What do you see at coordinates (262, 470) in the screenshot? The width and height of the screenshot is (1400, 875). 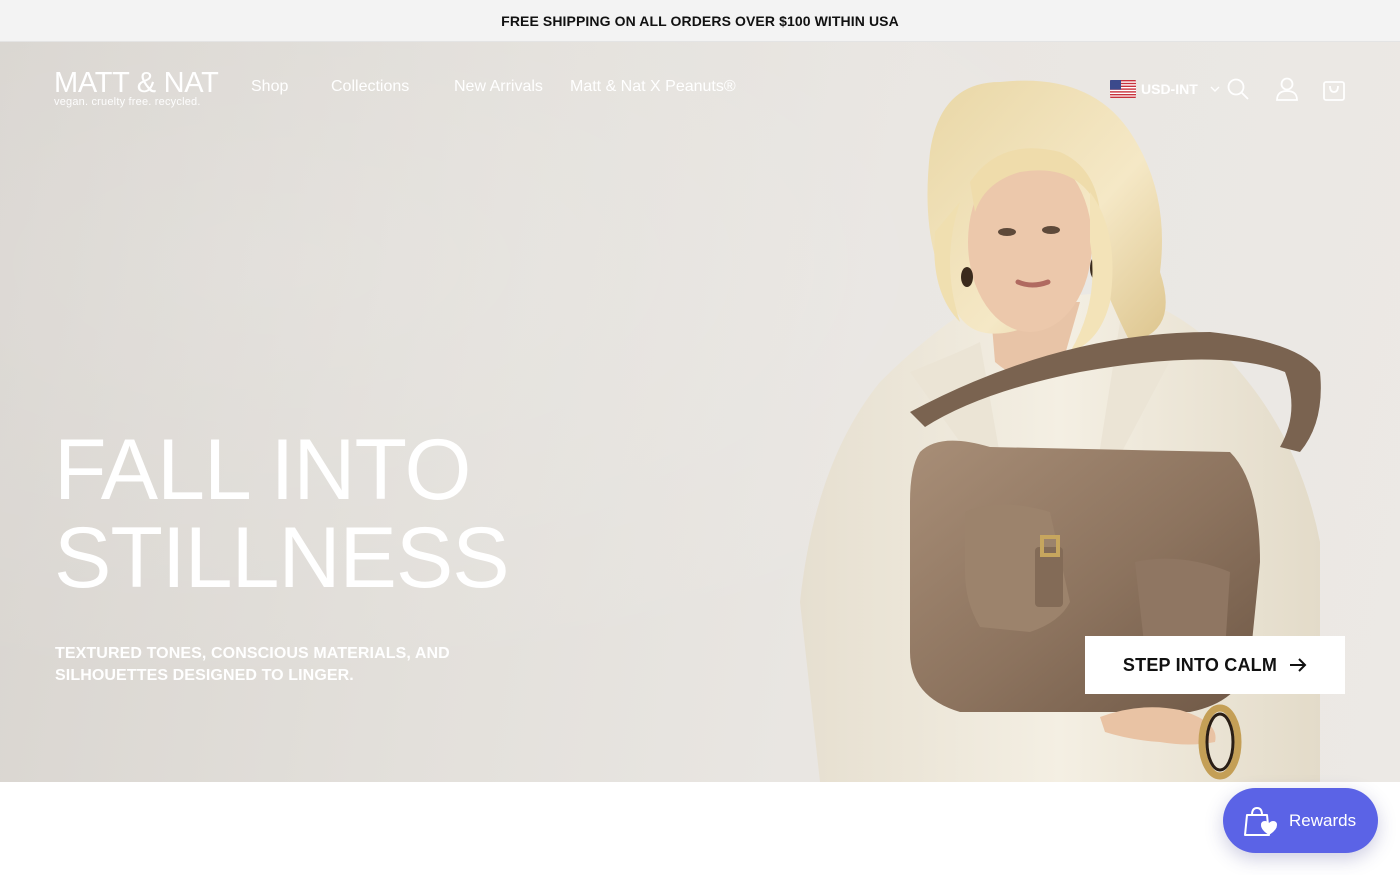 I see `headline-line-1: FALL INTO` at bounding box center [262, 470].